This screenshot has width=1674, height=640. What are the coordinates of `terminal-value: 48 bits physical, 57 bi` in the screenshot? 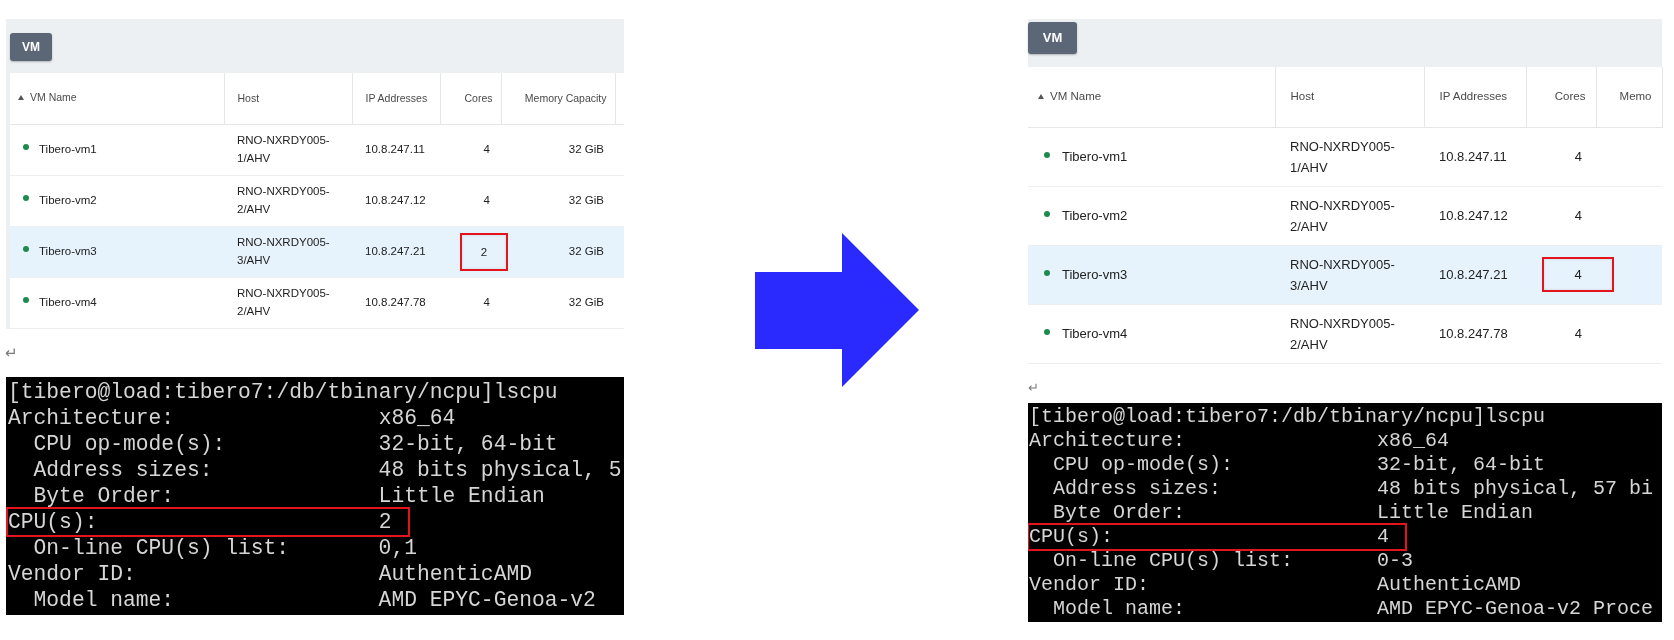 It's located at (1515, 488).